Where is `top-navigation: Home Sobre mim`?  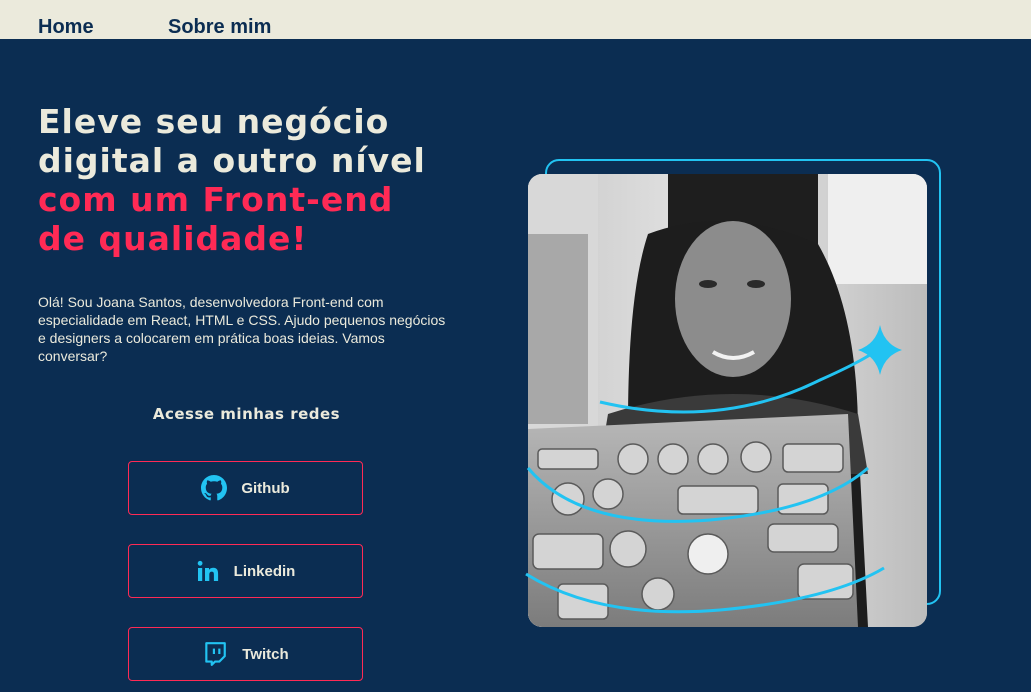
top-navigation: Home Sobre mim is located at coordinates (515, 19).